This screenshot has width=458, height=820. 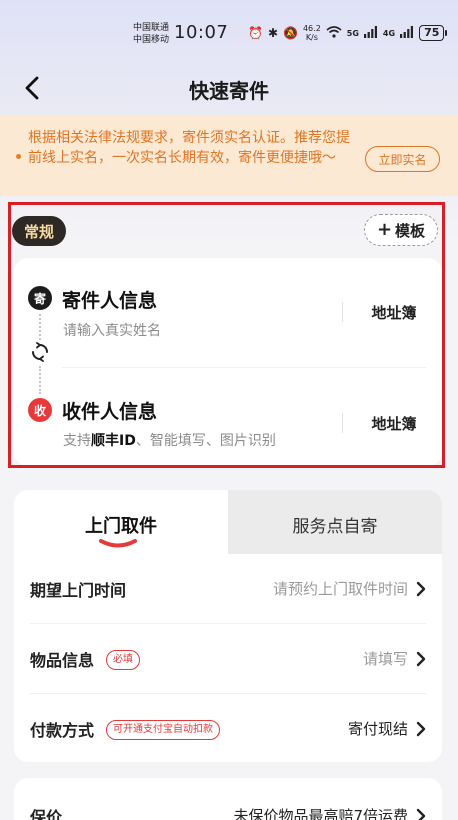 I want to click on insurance-card: 保价 未保价物品最高赔7倍运费, so click(x=228, y=799).